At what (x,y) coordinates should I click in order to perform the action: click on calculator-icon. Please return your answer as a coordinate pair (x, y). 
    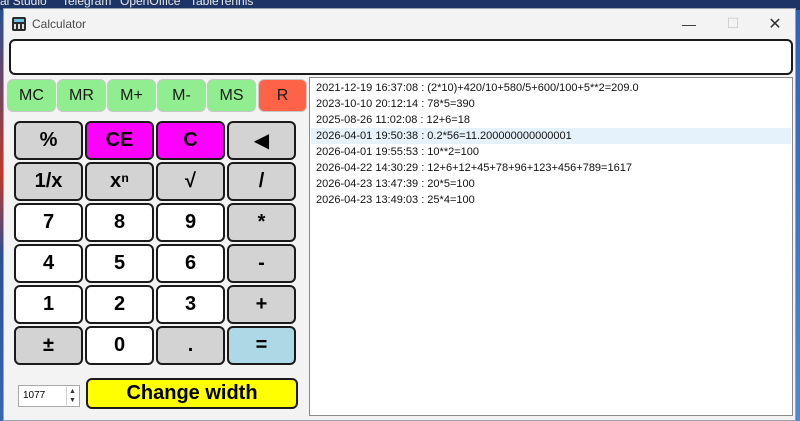
    Looking at the image, I should click on (19, 24).